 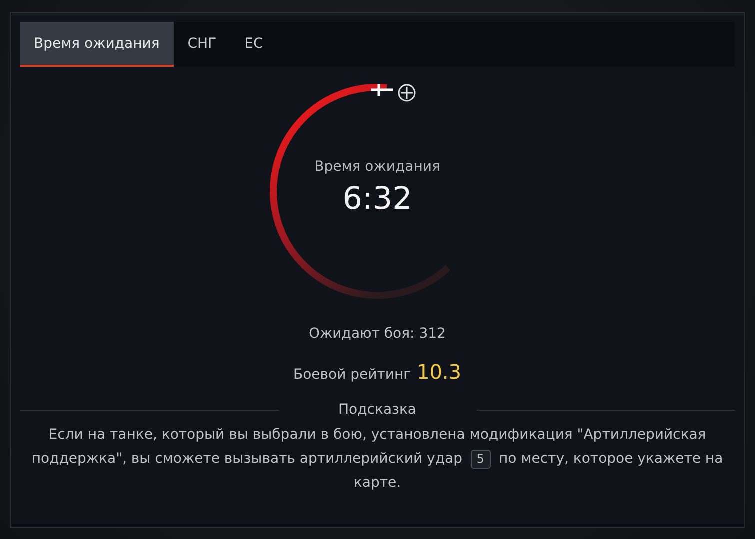 I want to click on timer-value: 6:32, so click(x=377, y=199).